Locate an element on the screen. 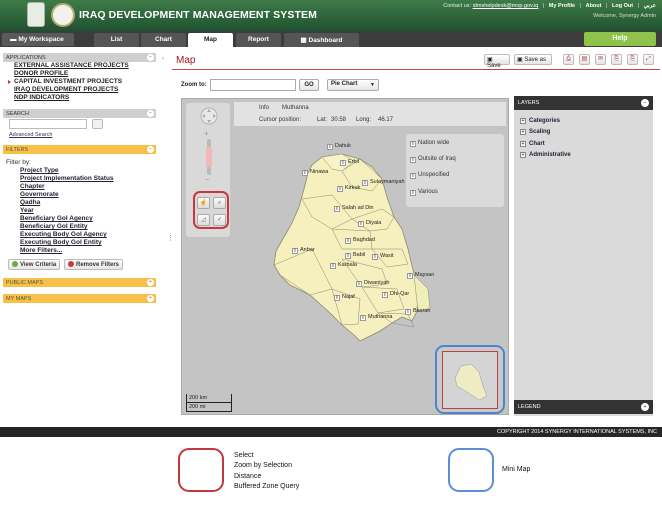 This screenshot has height=508, width=662. tab-chart: Chart is located at coordinates (163, 40).